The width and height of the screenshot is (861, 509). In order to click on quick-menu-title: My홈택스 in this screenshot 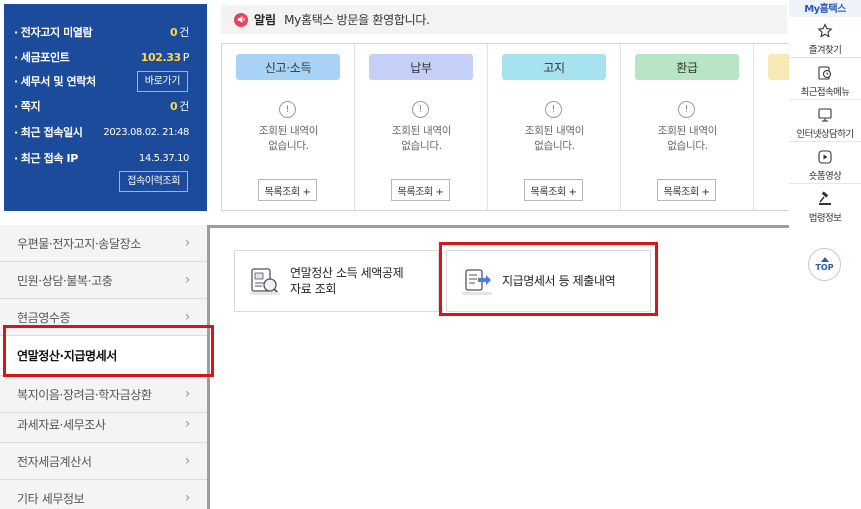, I will do `click(825, 8)`.